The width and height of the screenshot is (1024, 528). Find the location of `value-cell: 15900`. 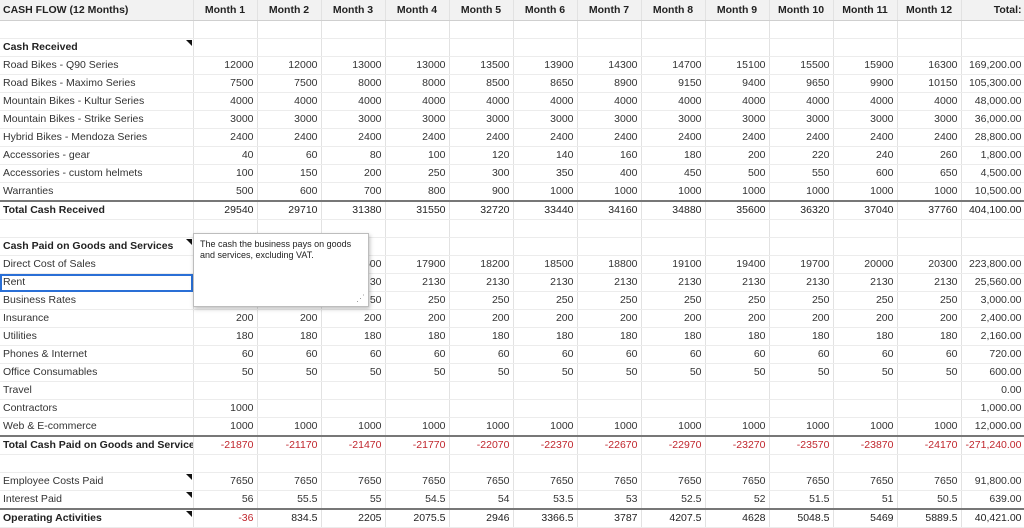

value-cell: 15900 is located at coordinates (865, 65).